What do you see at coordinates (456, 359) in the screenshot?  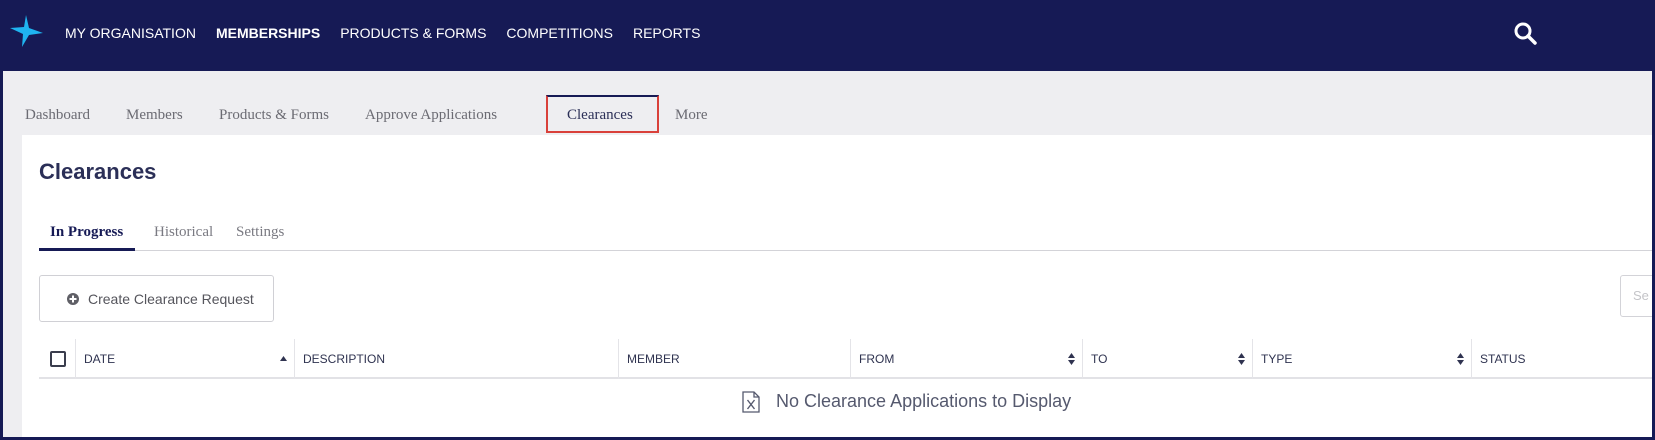 I see `column-description: DESCRIPTION` at bounding box center [456, 359].